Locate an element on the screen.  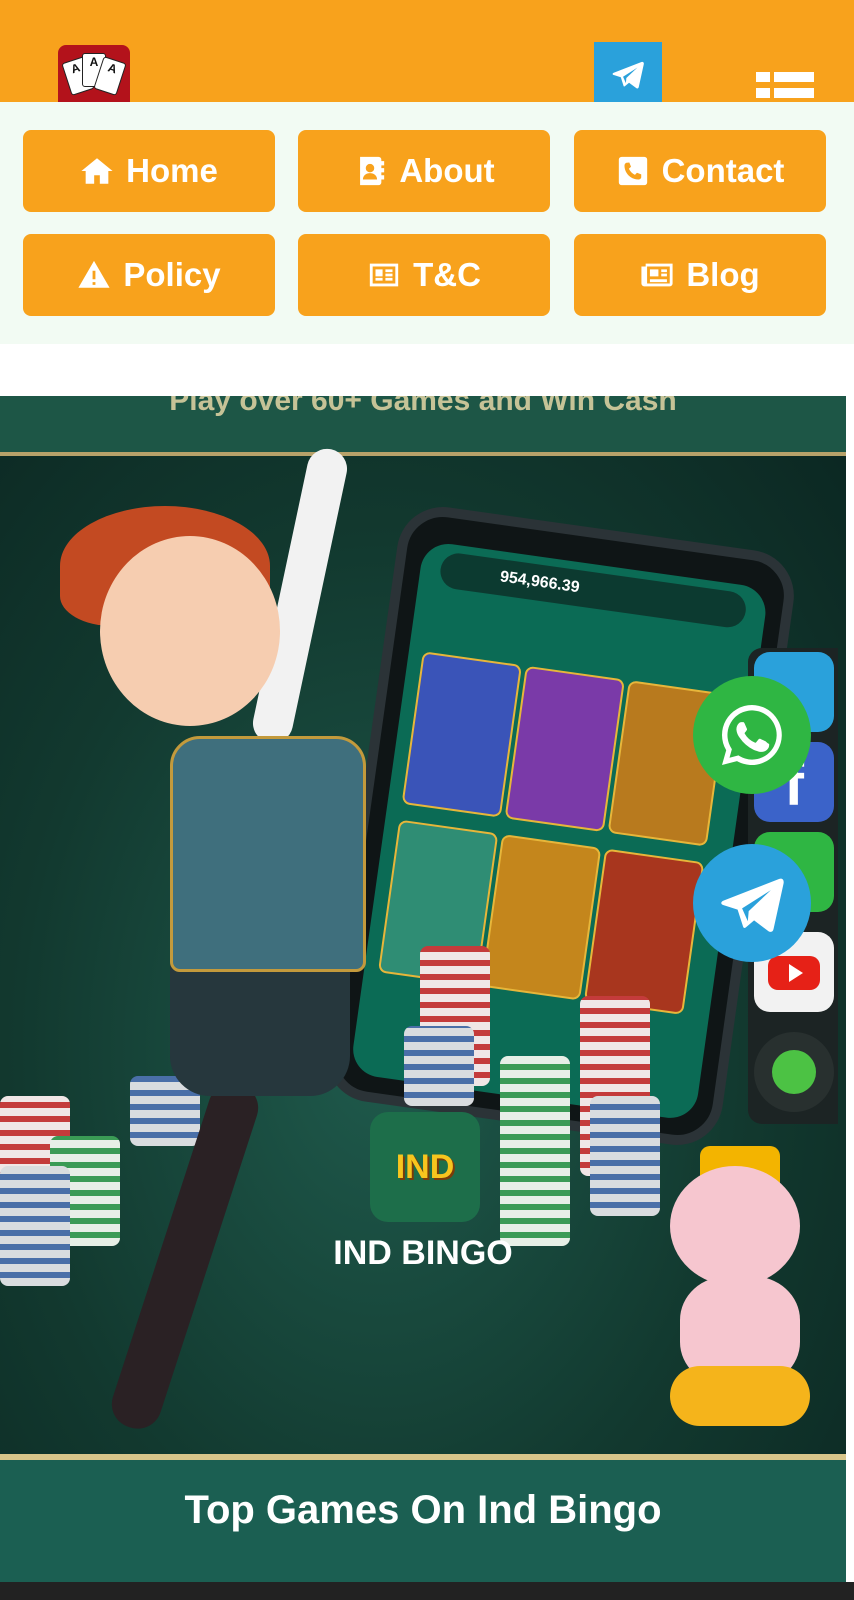
playing-cards-logo: A A A is located at coordinates (94, 73).